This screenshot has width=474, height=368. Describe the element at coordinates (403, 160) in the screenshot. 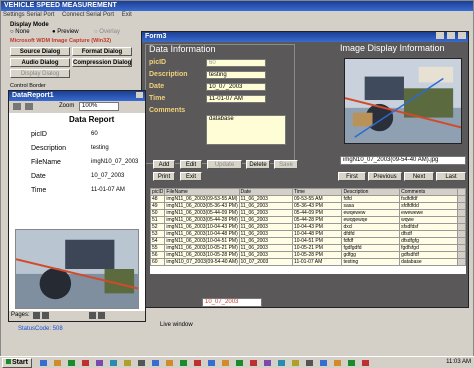

I see `image-filename-field: imgN10_07_2003(09-54-40 AM).jpg` at that location.